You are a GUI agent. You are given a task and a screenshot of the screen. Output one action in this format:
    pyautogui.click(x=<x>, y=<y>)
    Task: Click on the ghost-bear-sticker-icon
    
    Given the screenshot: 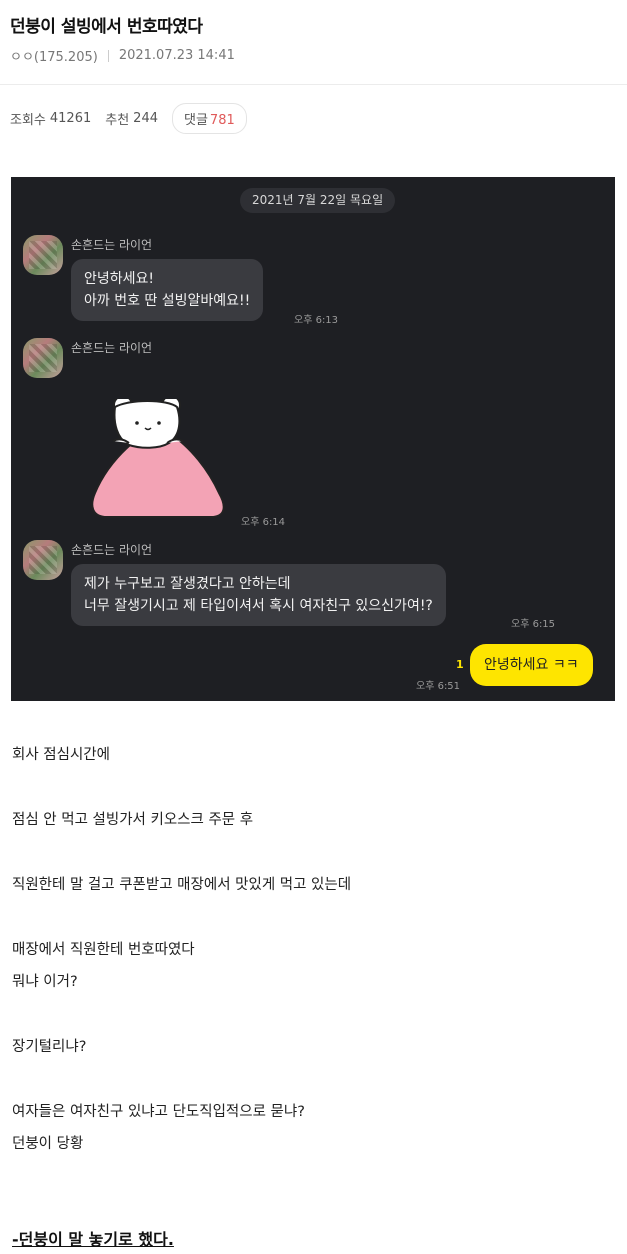 What is the action you would take?
    pyautogui.click(x=158, y=458)
    